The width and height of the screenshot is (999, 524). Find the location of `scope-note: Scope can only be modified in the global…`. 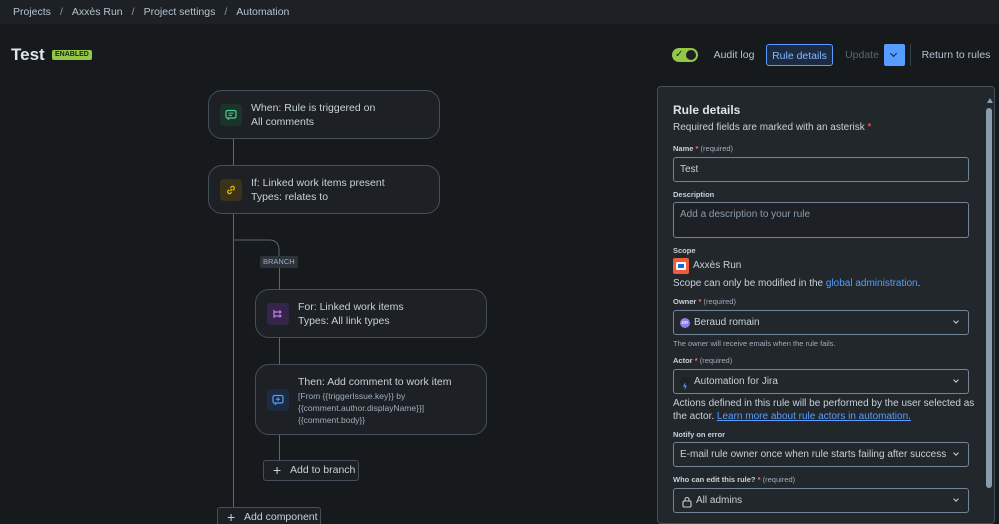

scope-note: Scope can only be modified in the global… is located at coordinates (797, 283).